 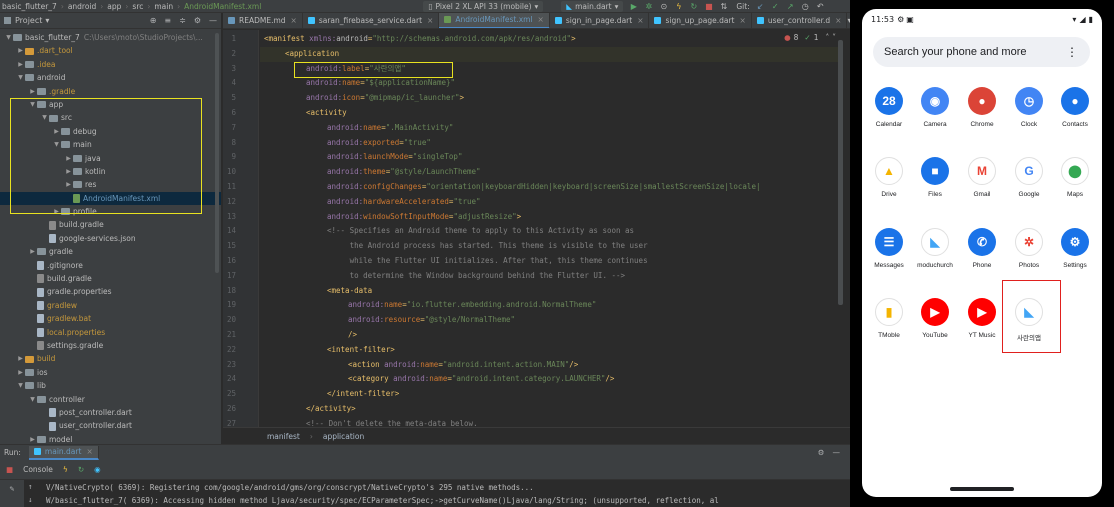 What do you see at coordinates (889, 248) in the screenshot?
I see `app-launcher-item: ☰ Messages` at bounding box center [889, 248].